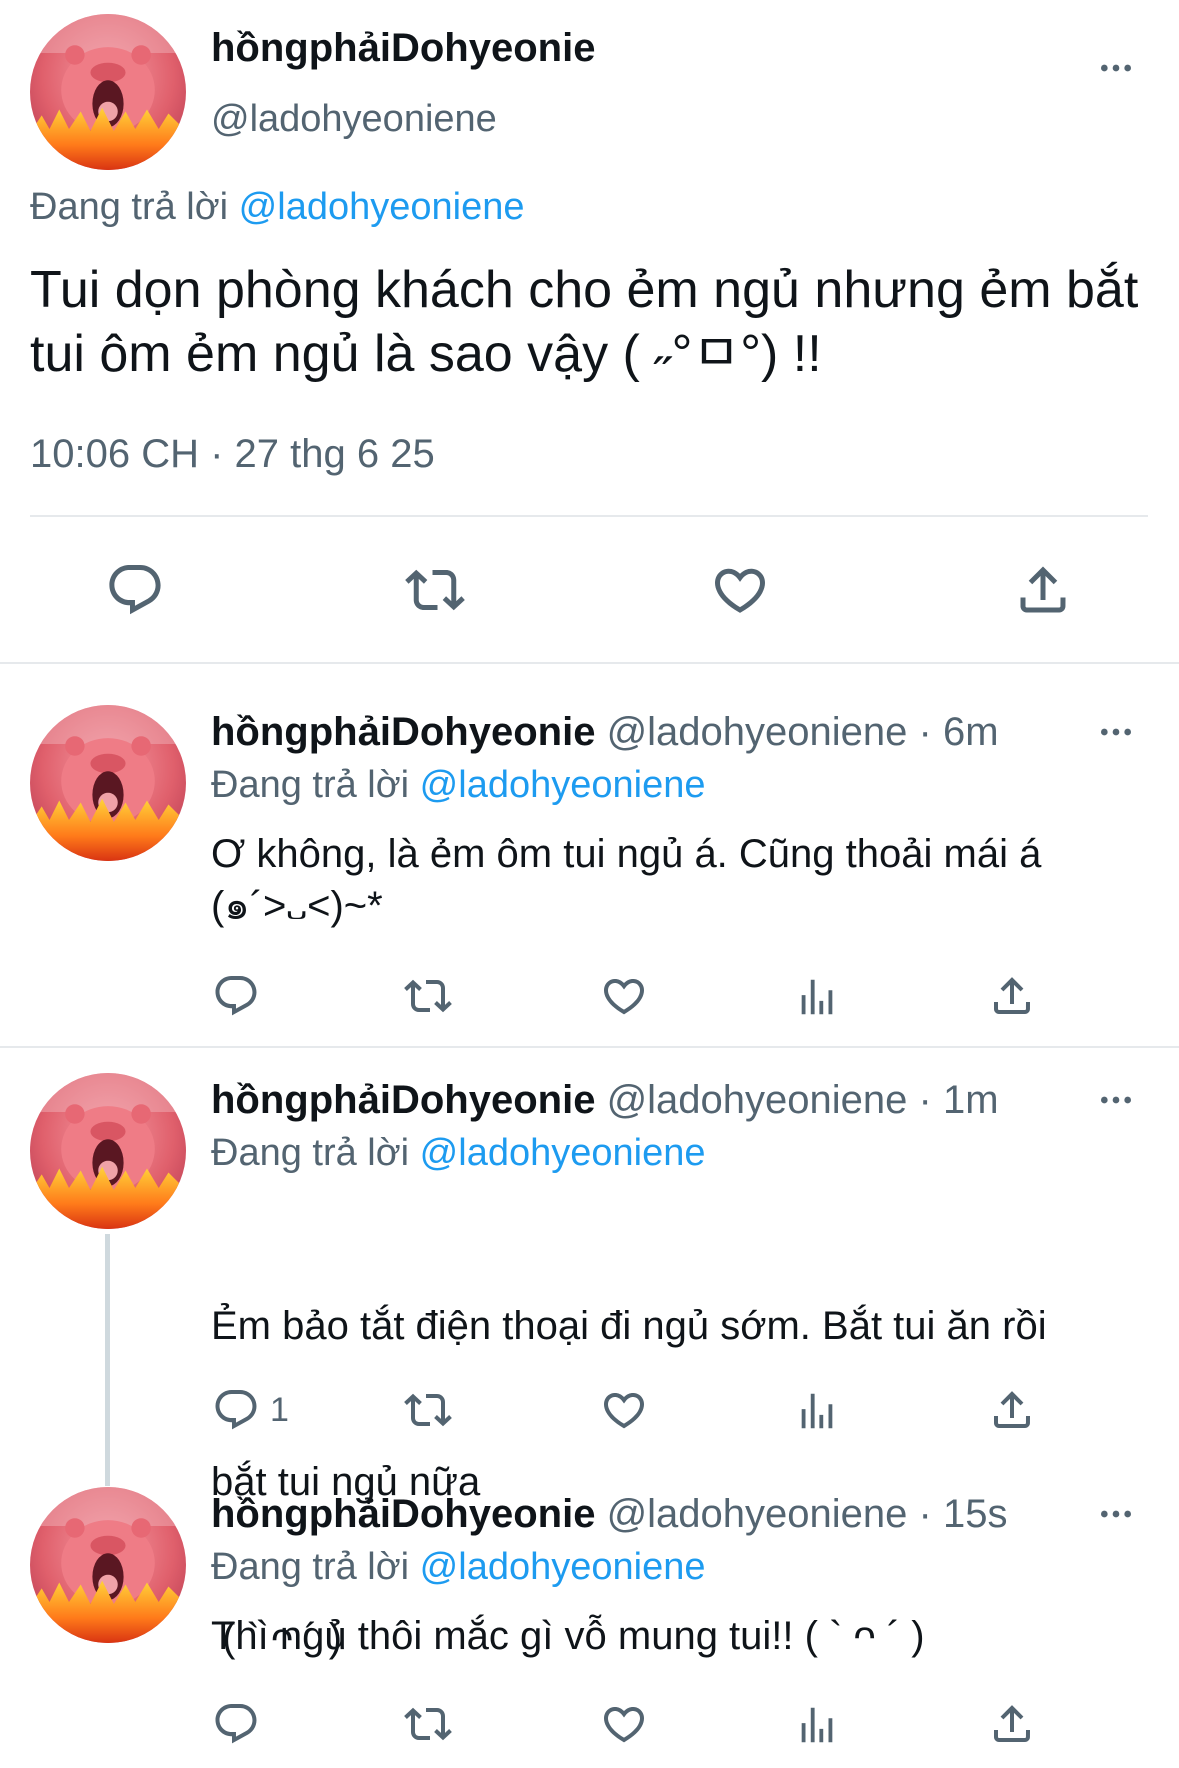 The height and width of the screenshot is (1768, 1179). Describe the element at coordinates (959, 1100) in the screenshot. I see `tweet-time: · 1m` at that location.